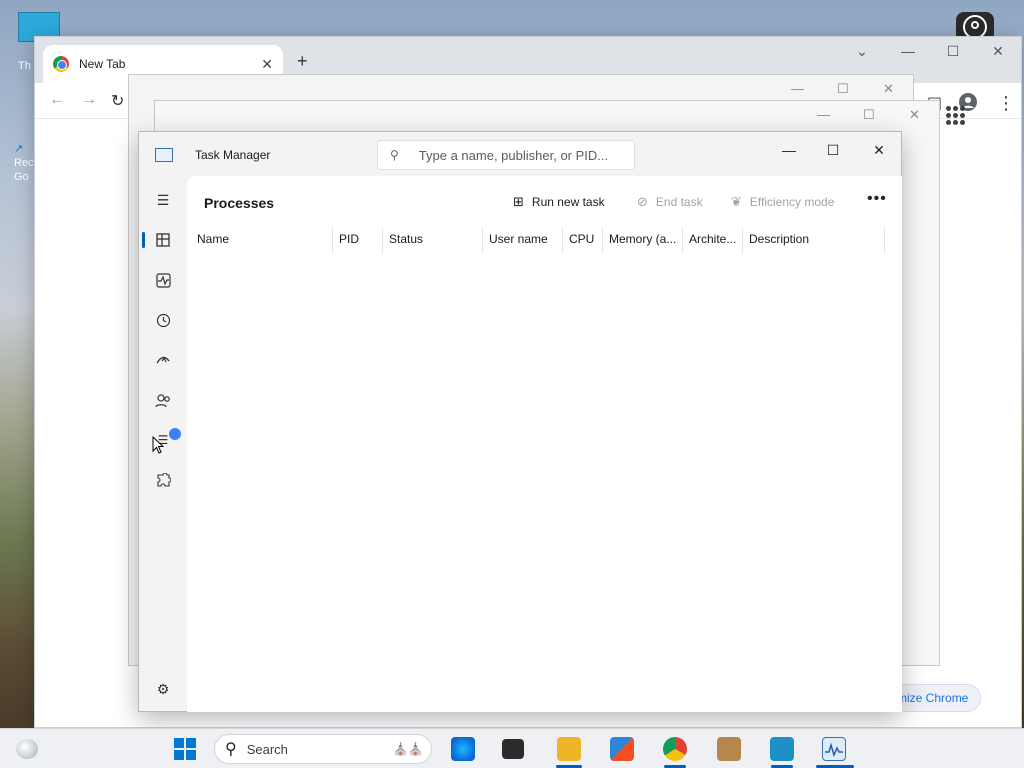  I want to click on task-manager-taskbar-icon, so click(834, 749).